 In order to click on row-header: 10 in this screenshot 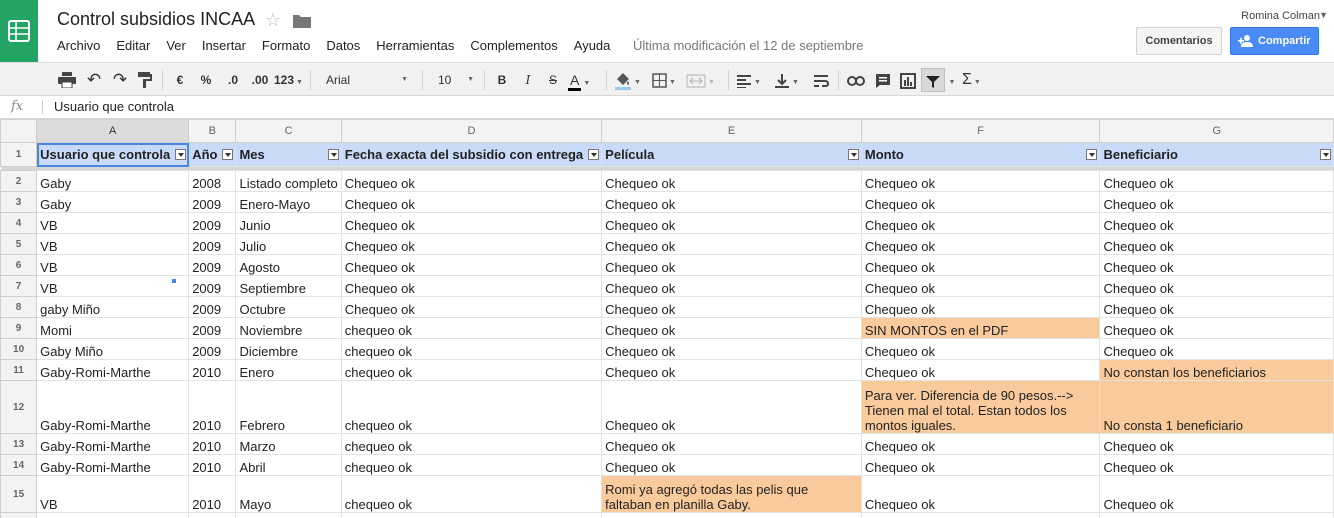, I will do `click(19, 349)`.